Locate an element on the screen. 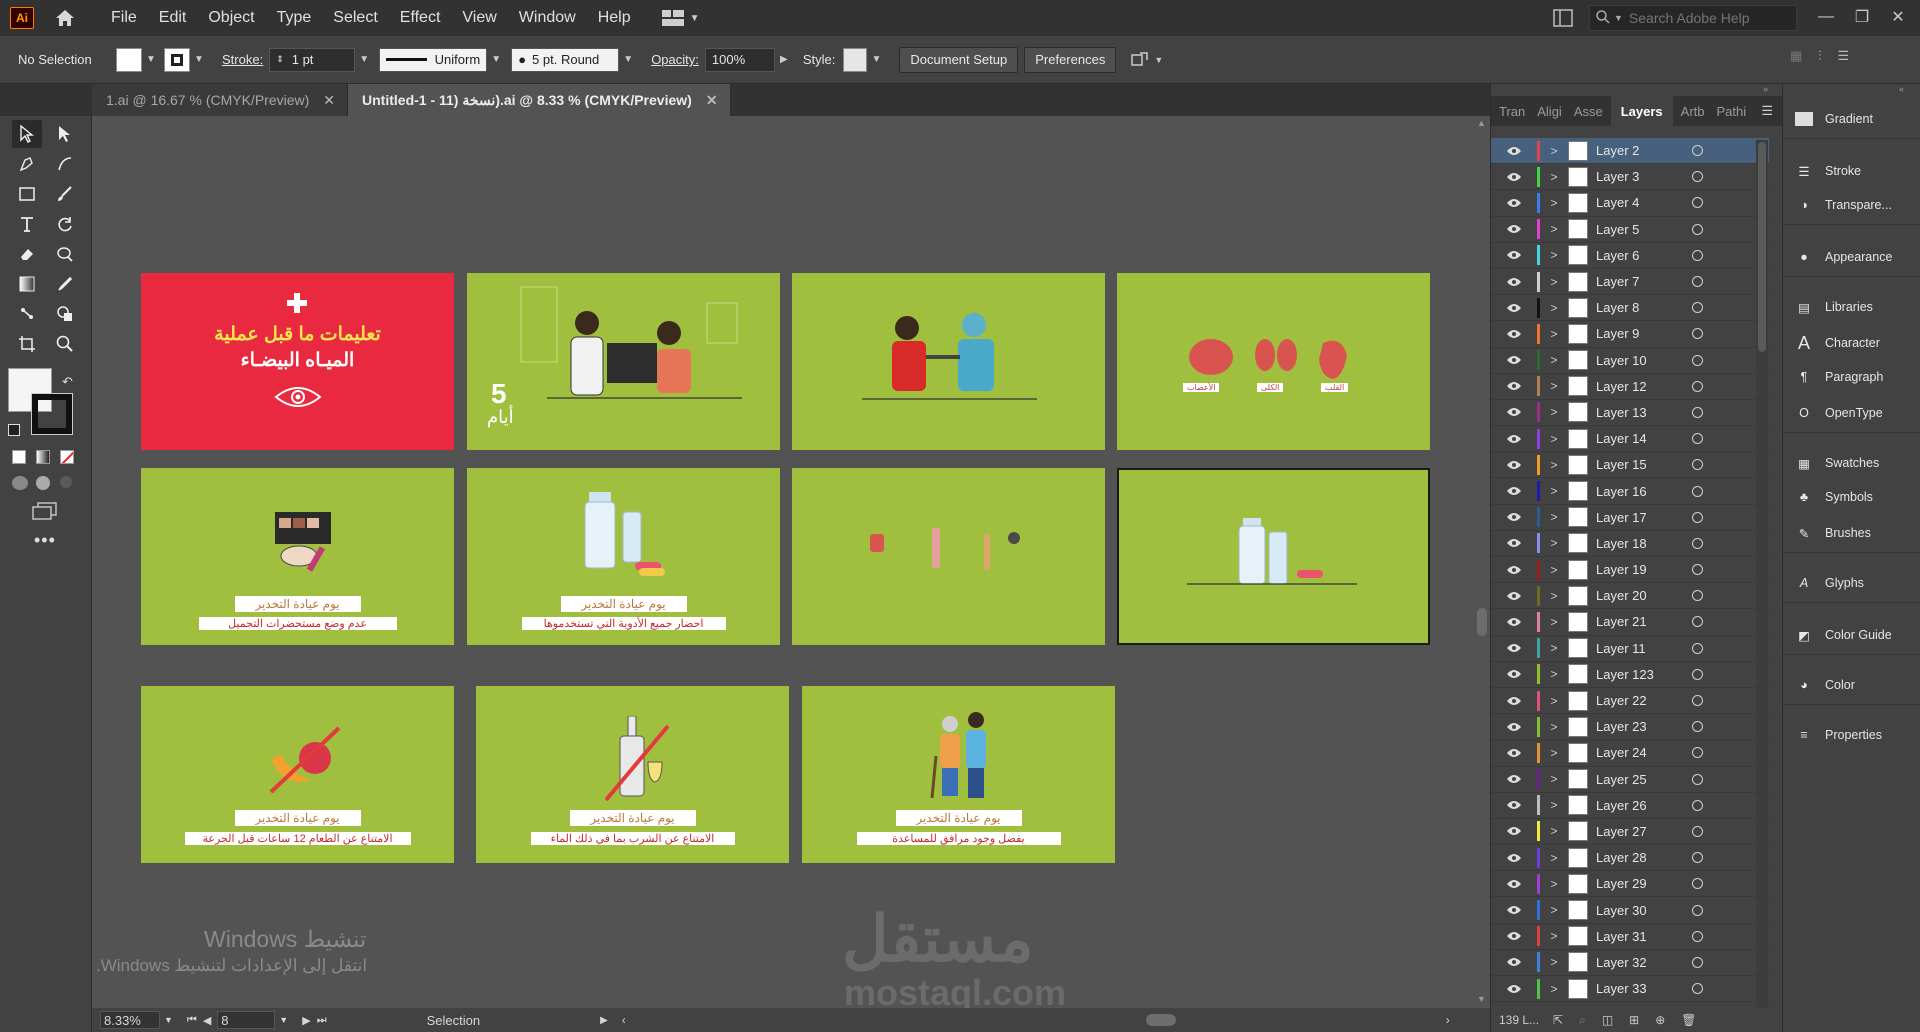  make-clipping-mask-icon: ◫ is located at coordinates (1607, 1020).